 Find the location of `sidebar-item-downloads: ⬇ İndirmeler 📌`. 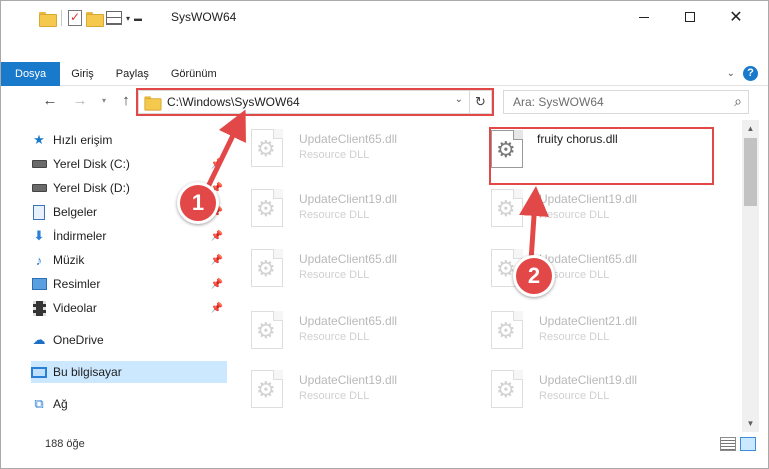

sidebar-item-downloads: ⬇ İndirmeler 📌 is located at coordinates (129, 236).